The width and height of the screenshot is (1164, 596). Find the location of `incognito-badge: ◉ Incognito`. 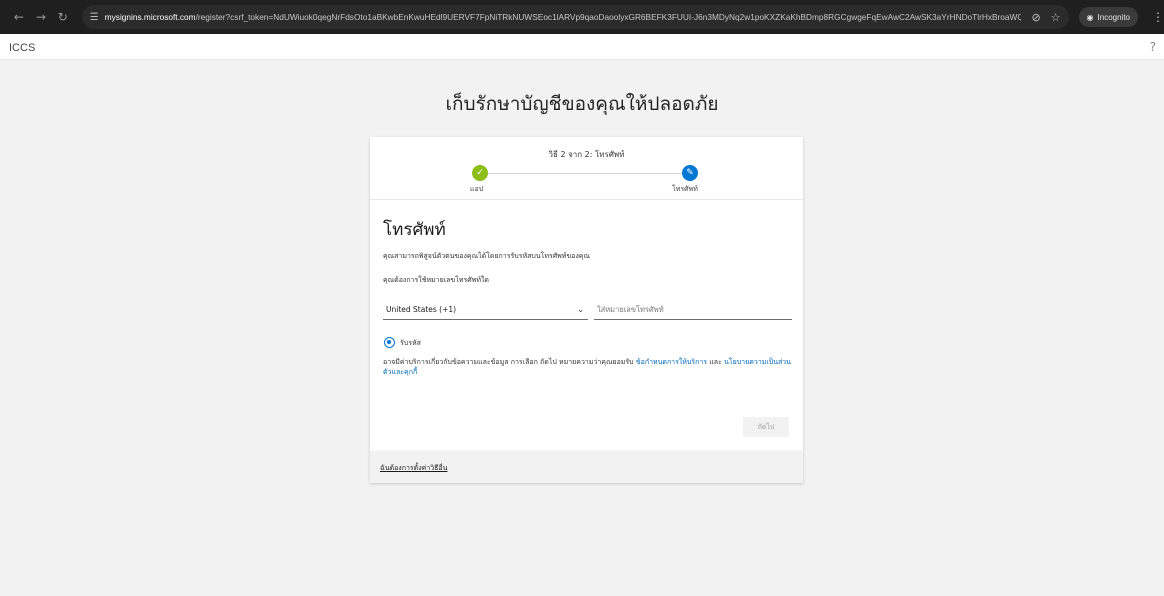

incognito-badge: ◉ Incognito is located at coordinates (1108, 17).